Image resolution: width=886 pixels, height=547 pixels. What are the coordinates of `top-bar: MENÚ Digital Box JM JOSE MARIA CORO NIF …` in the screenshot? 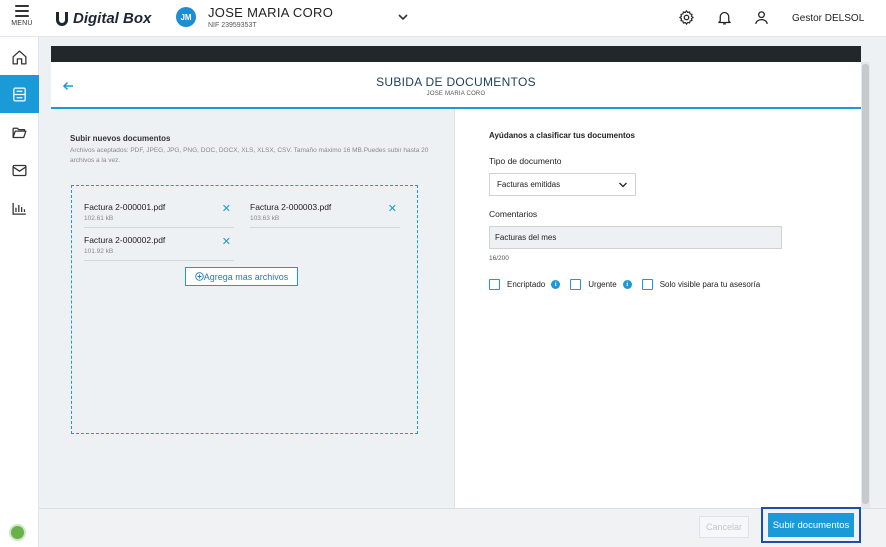 It's located at (443, 18).